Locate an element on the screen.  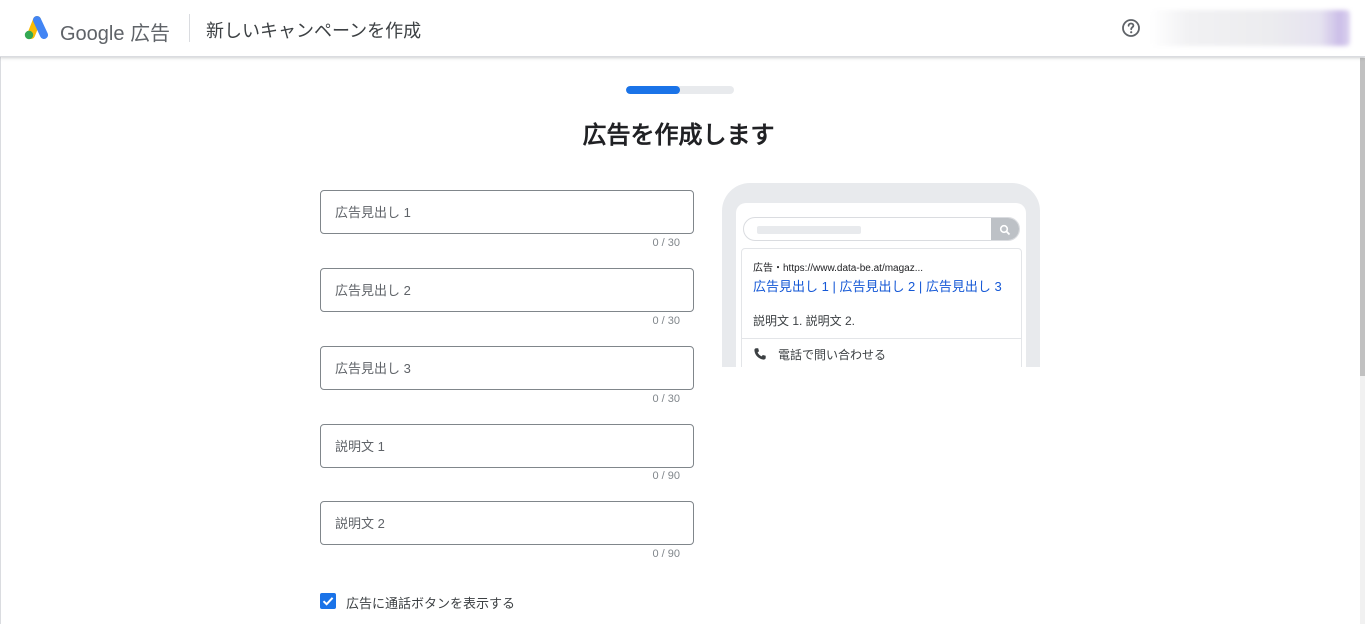
headline-2-input is located at coordinates (507, 290).